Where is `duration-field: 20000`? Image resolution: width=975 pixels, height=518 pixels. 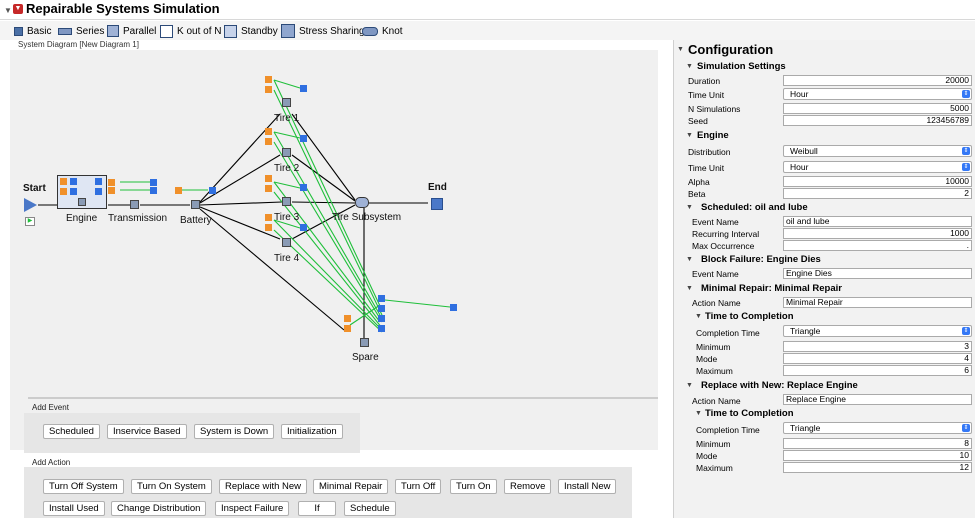
duration-field: 20000 is located at coordinates (877, 80).